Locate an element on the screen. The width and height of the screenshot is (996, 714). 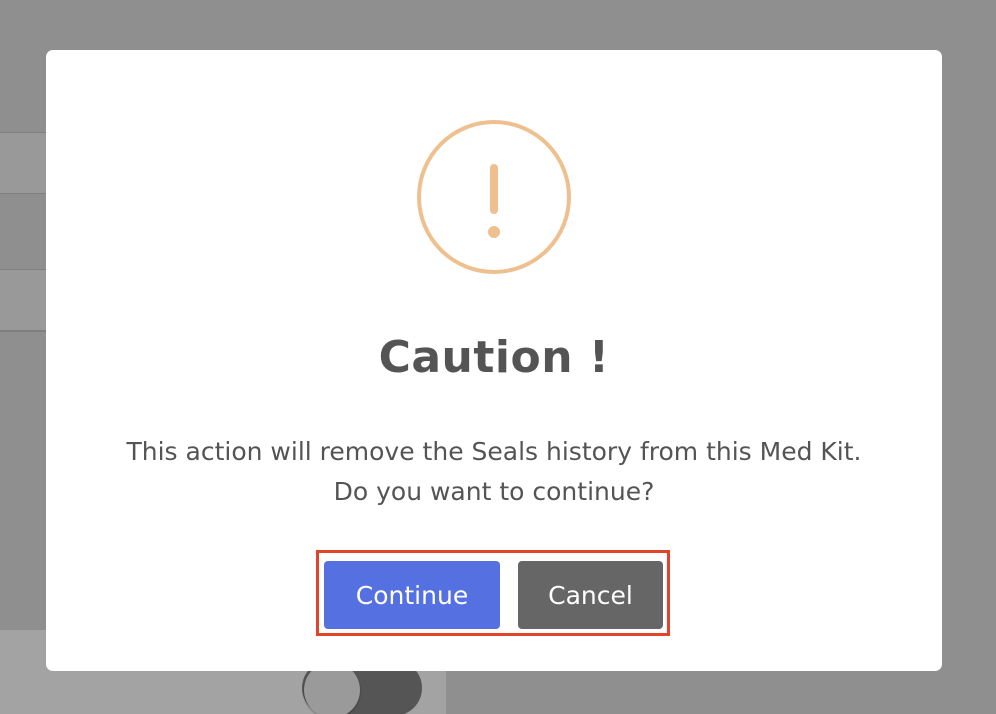
warning-icon is located at coordinates (494, 197).